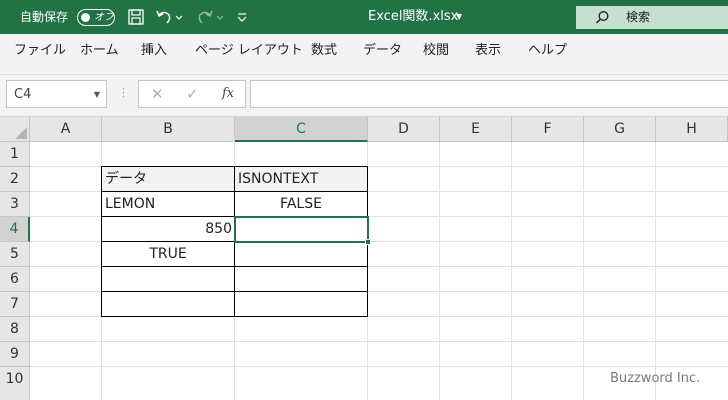 The image size is (728, 400). Describe the element at coordinates (413, 16) in the screenshot. I see `file-title: Excel関数.xlsx` at that location.